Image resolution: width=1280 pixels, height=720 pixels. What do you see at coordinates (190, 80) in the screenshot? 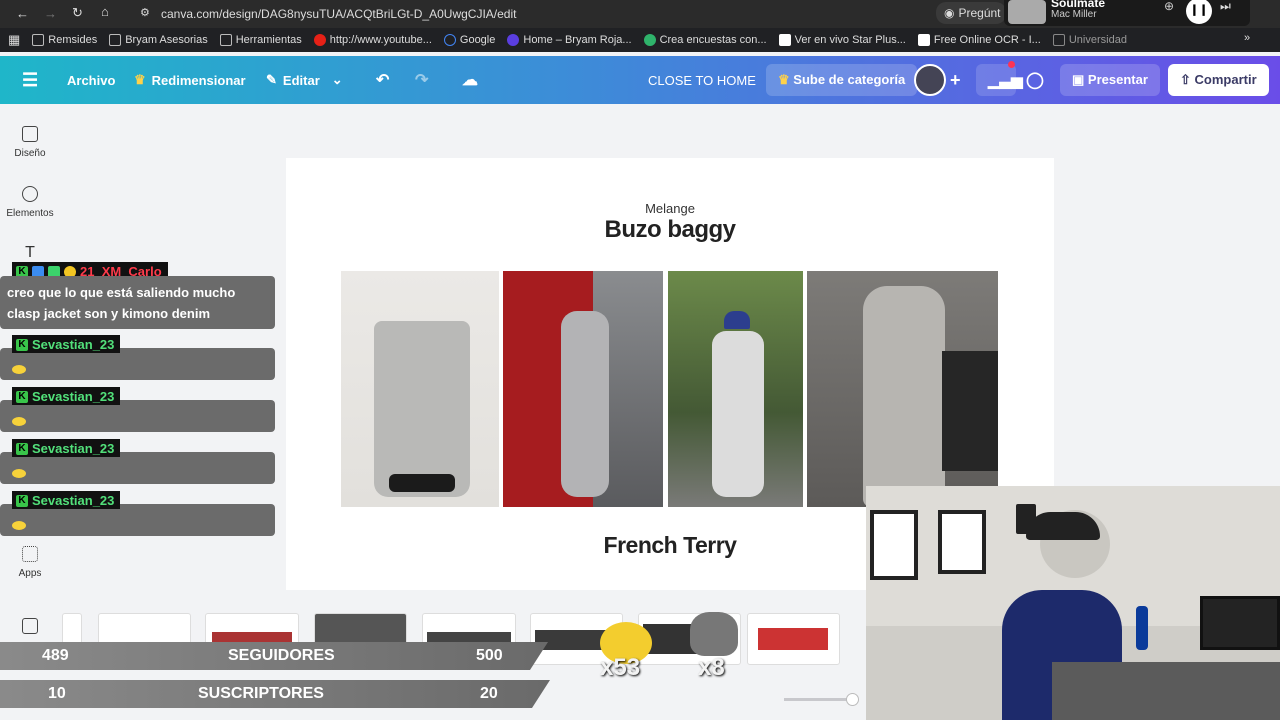
I see `resize-button: ♛ Redimensionar` at bounding box center [190, 80].